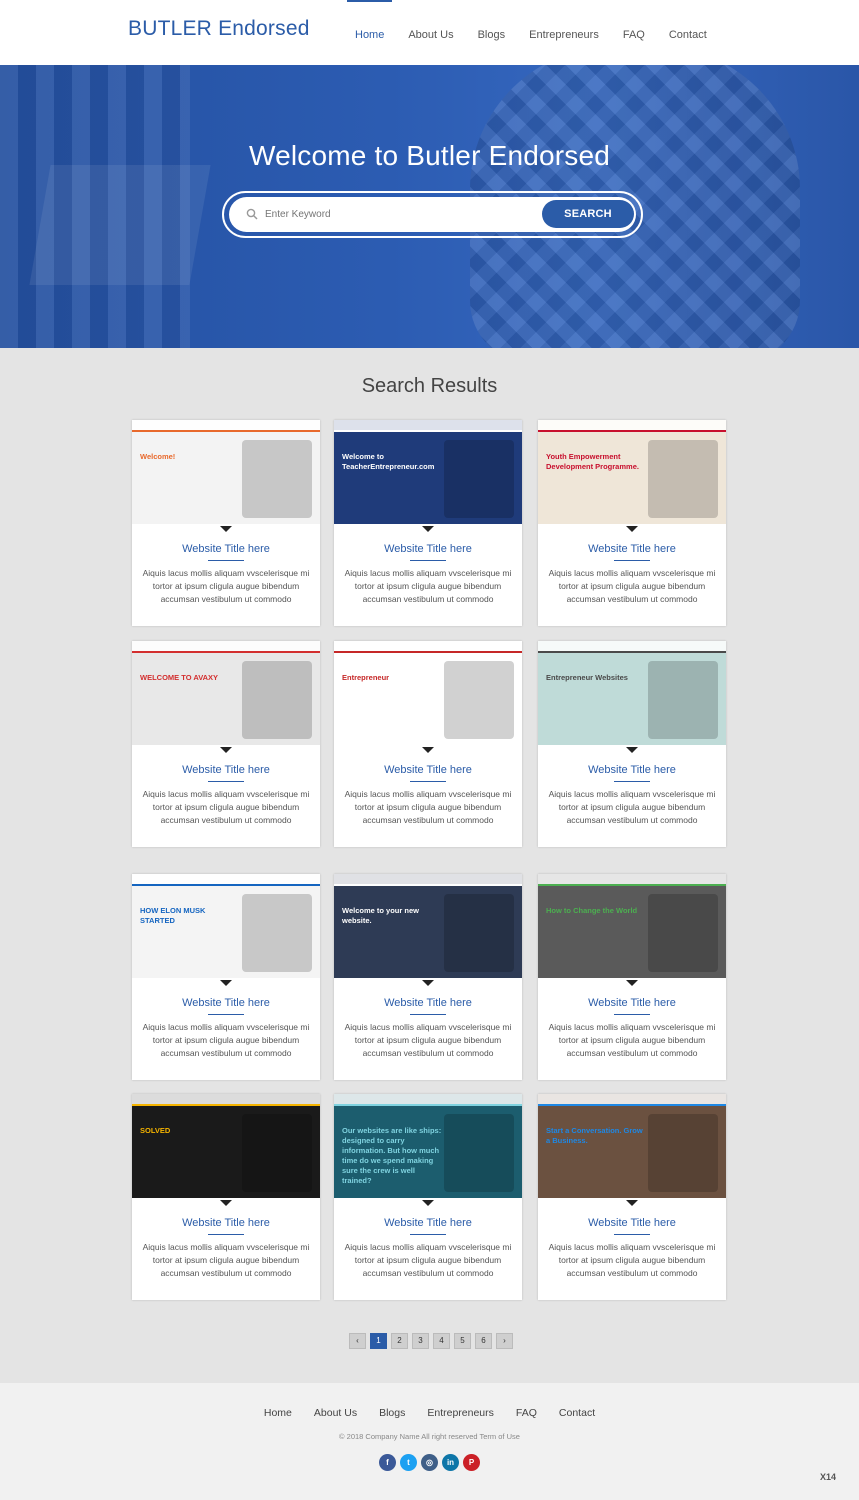 This screenshot has width=859, height=1500. Describe the element at coordinates (450, 1462) in the screenshot. I see `linkedin-icon: in` at that location.